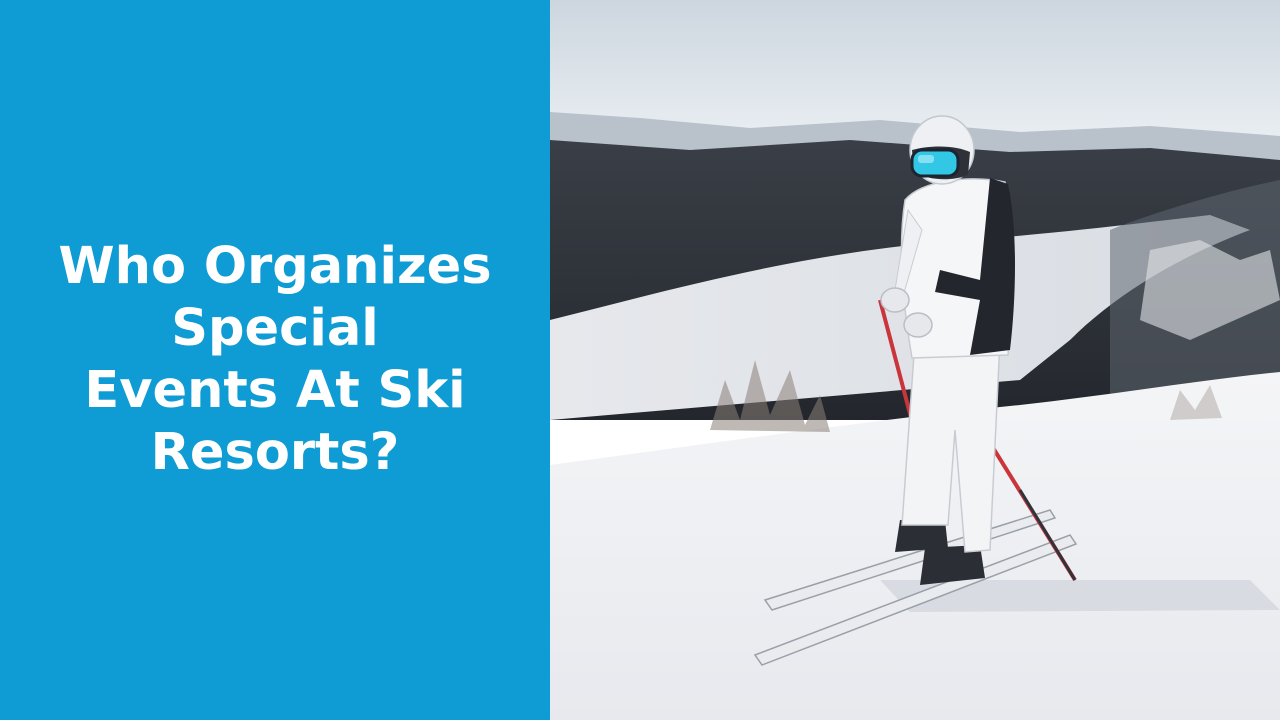  Describe the element at coordinates (275, 266) in the screenshot. I see `title-line-1: Who Organizes` at that location.